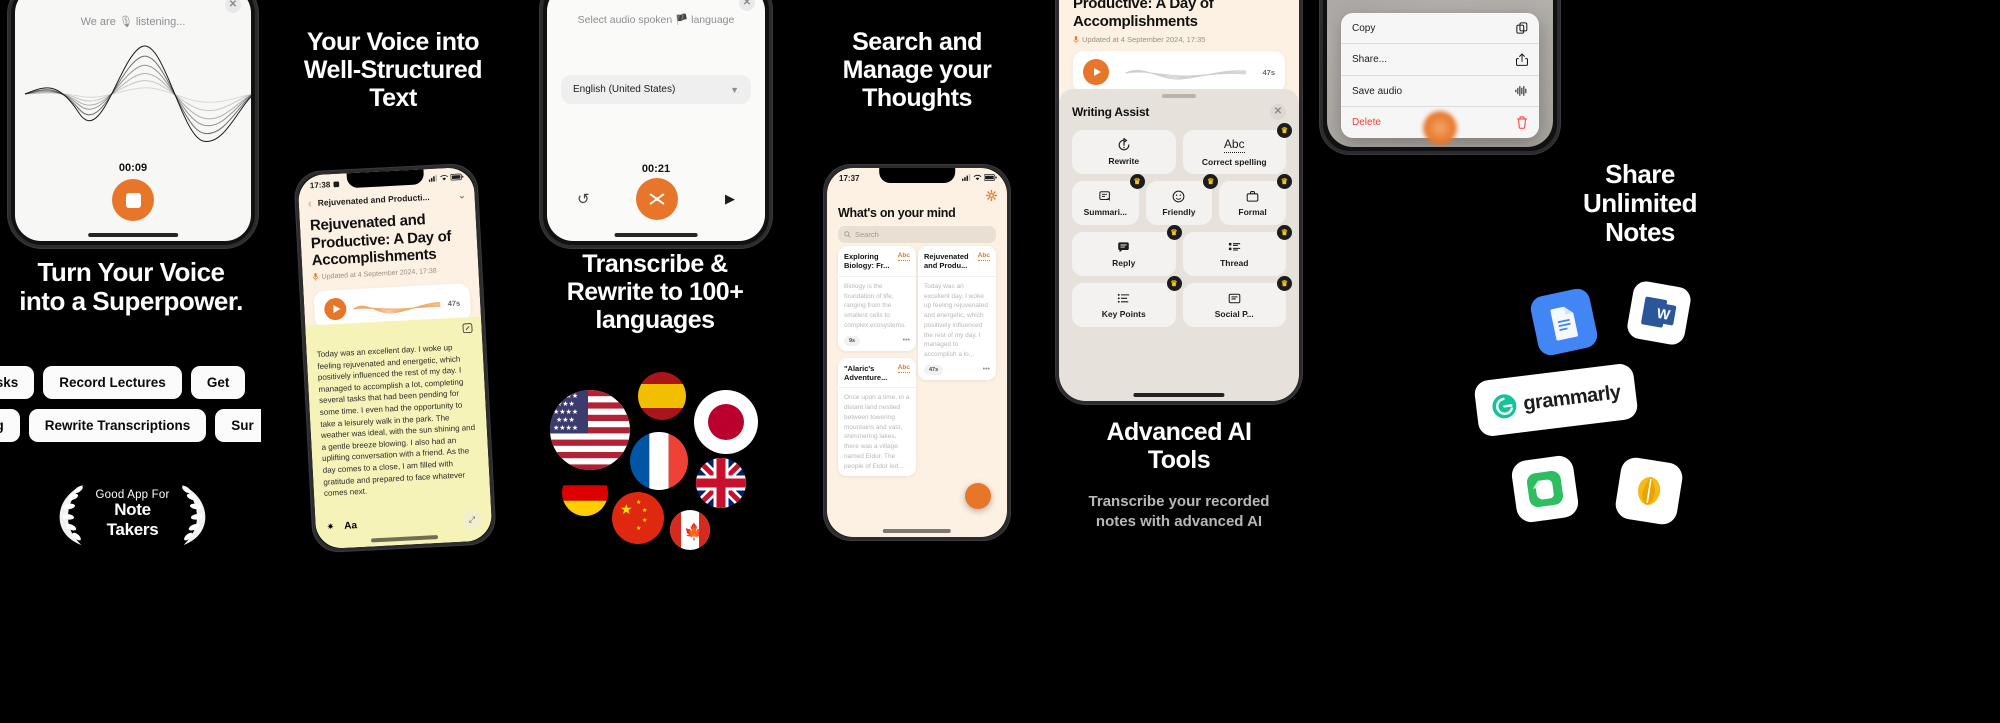 The width and height of the screenshot is (2000, 723). I want to click on trash-icon, so click(1522, 122).